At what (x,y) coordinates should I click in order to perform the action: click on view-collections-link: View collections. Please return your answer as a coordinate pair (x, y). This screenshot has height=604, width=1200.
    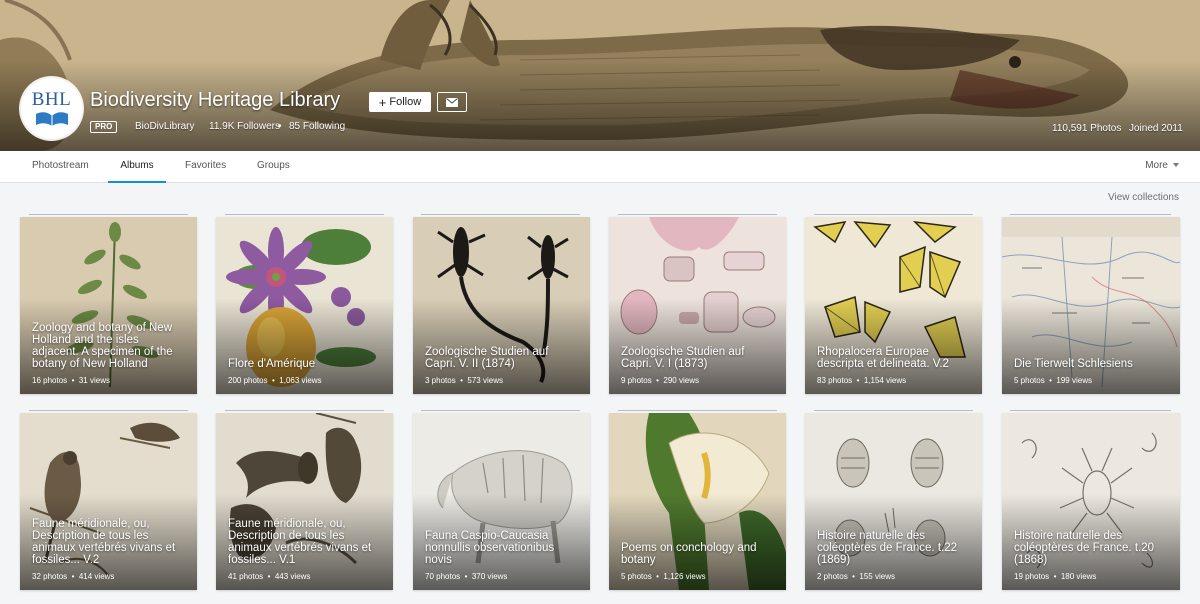
    Looking at the image, I should click on (1143, 197).